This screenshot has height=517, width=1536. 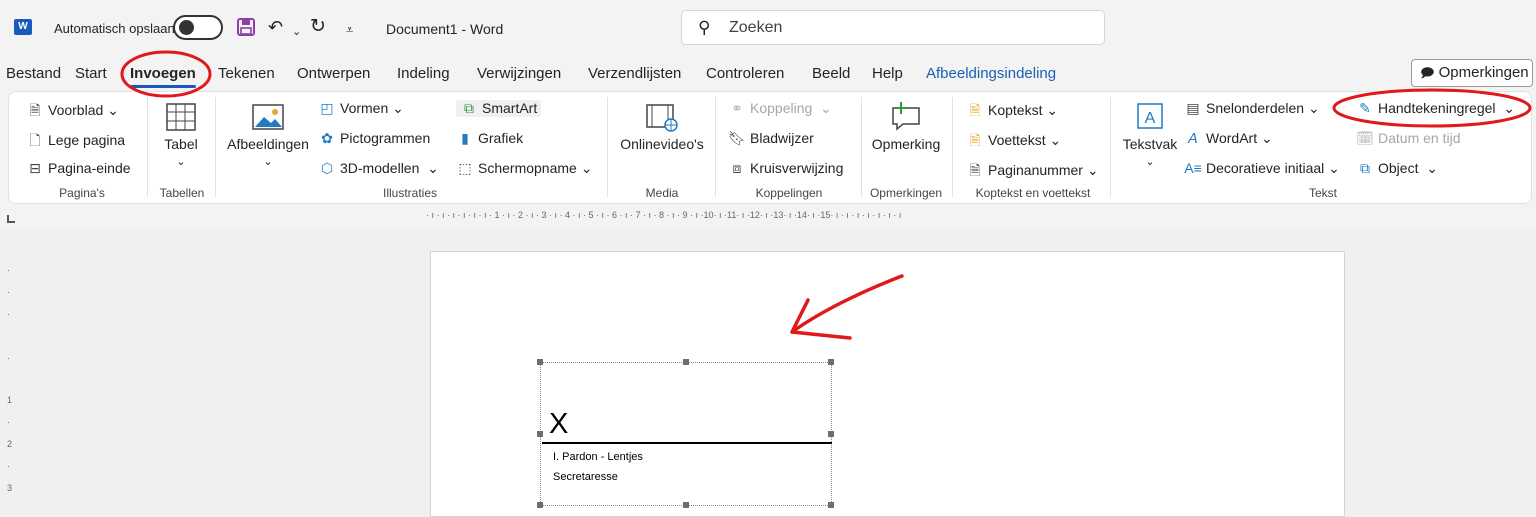 I want to click on opmerking-button: Opmerking, so click(x=906, y=126).